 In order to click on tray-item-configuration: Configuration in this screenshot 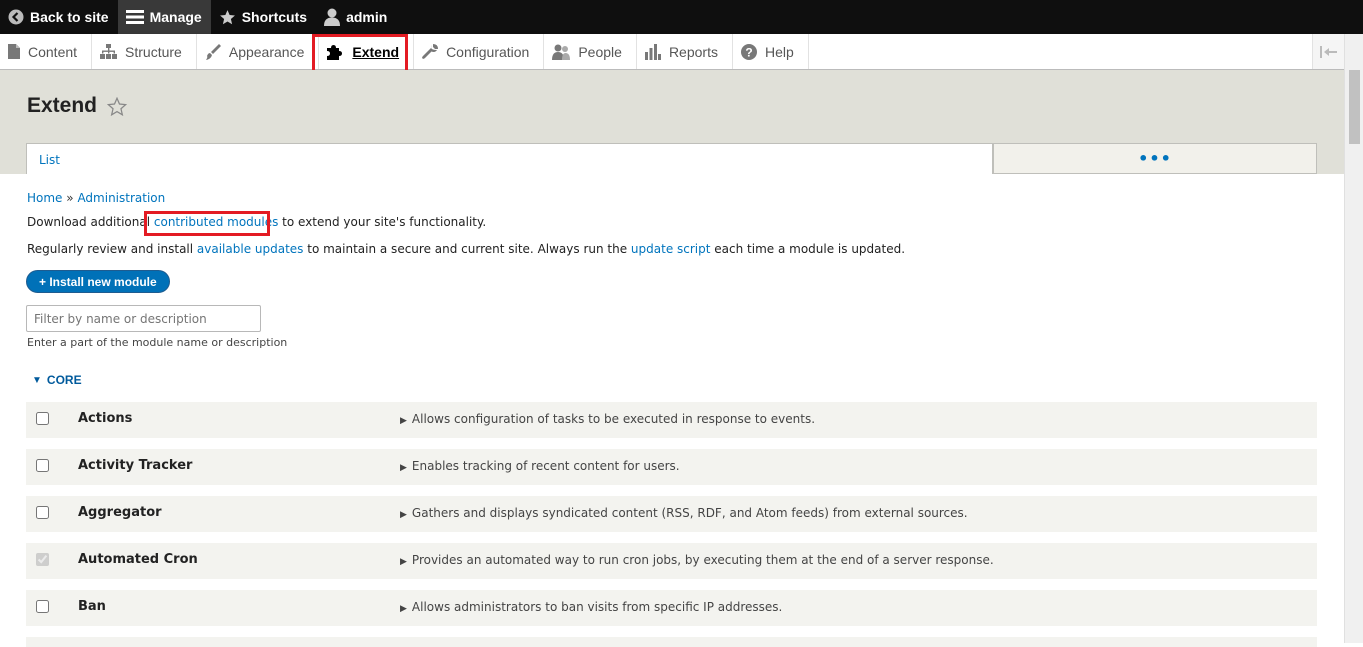, I will do `click(479, 51)`.